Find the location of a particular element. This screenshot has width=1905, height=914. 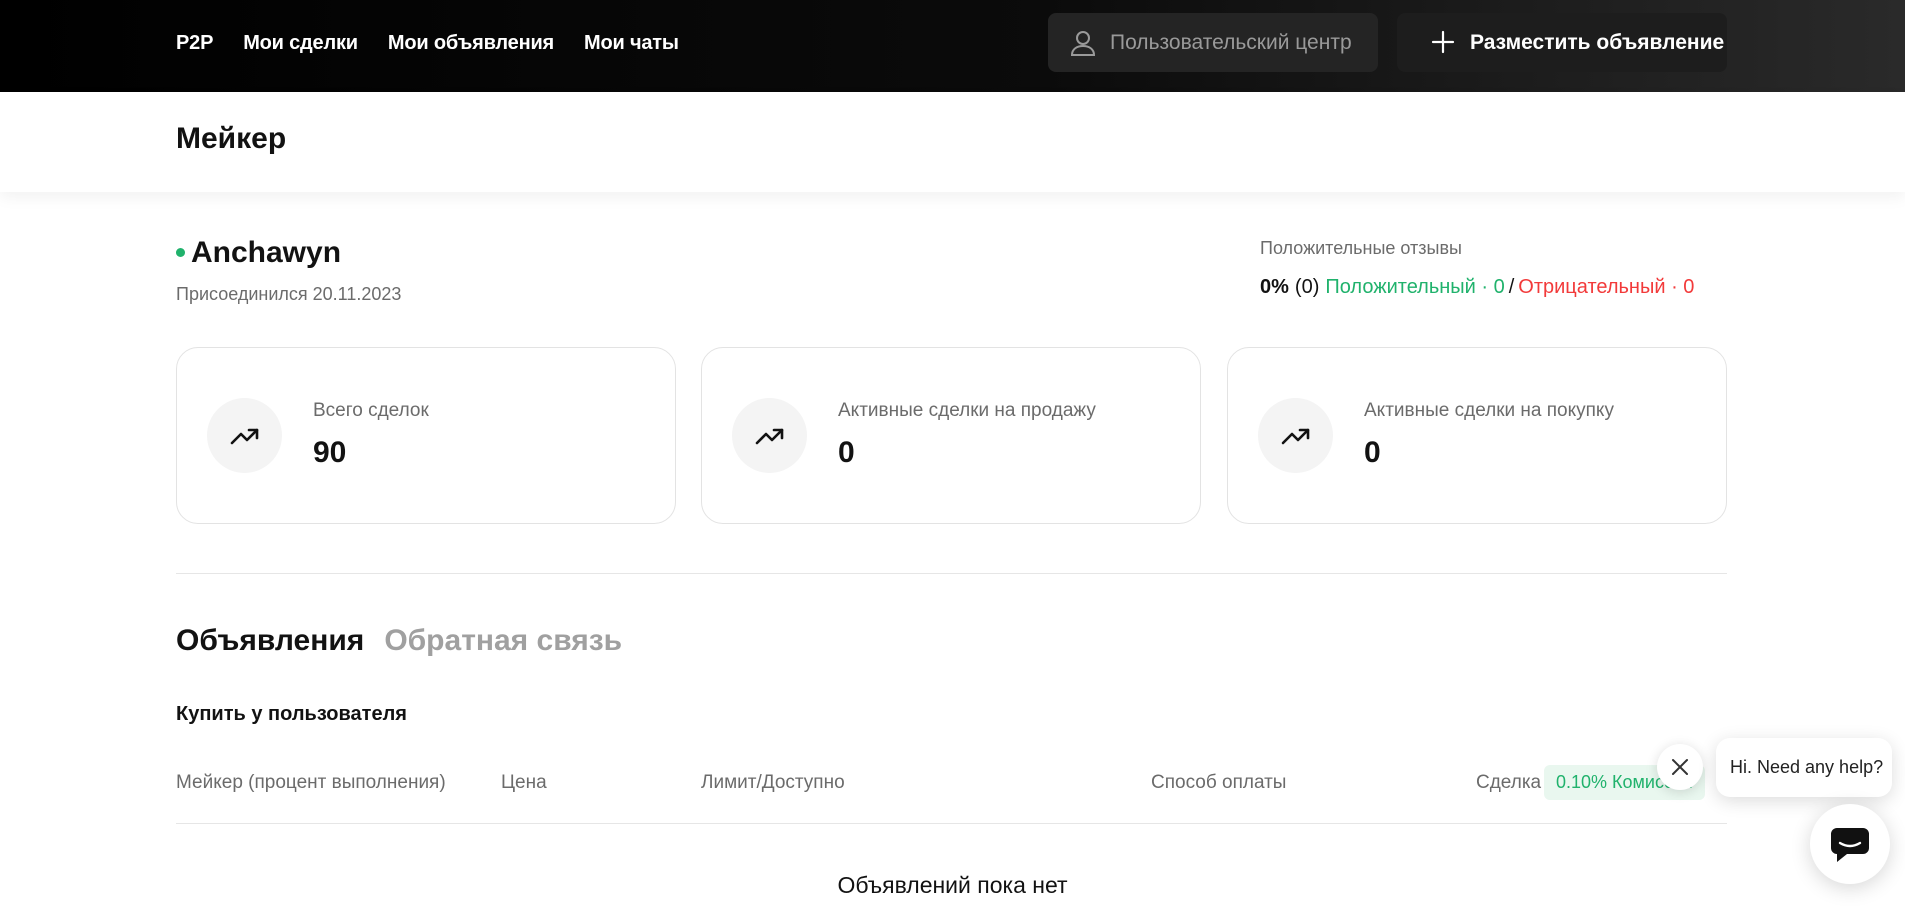

tab-feedback: Обратная связь is located at coordinates (503, 641).